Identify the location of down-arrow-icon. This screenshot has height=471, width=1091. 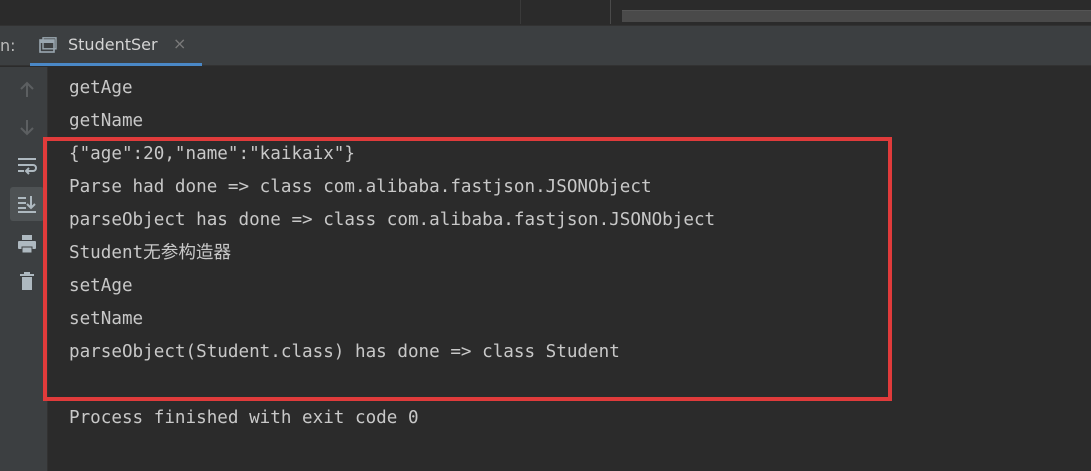
(27, 127).